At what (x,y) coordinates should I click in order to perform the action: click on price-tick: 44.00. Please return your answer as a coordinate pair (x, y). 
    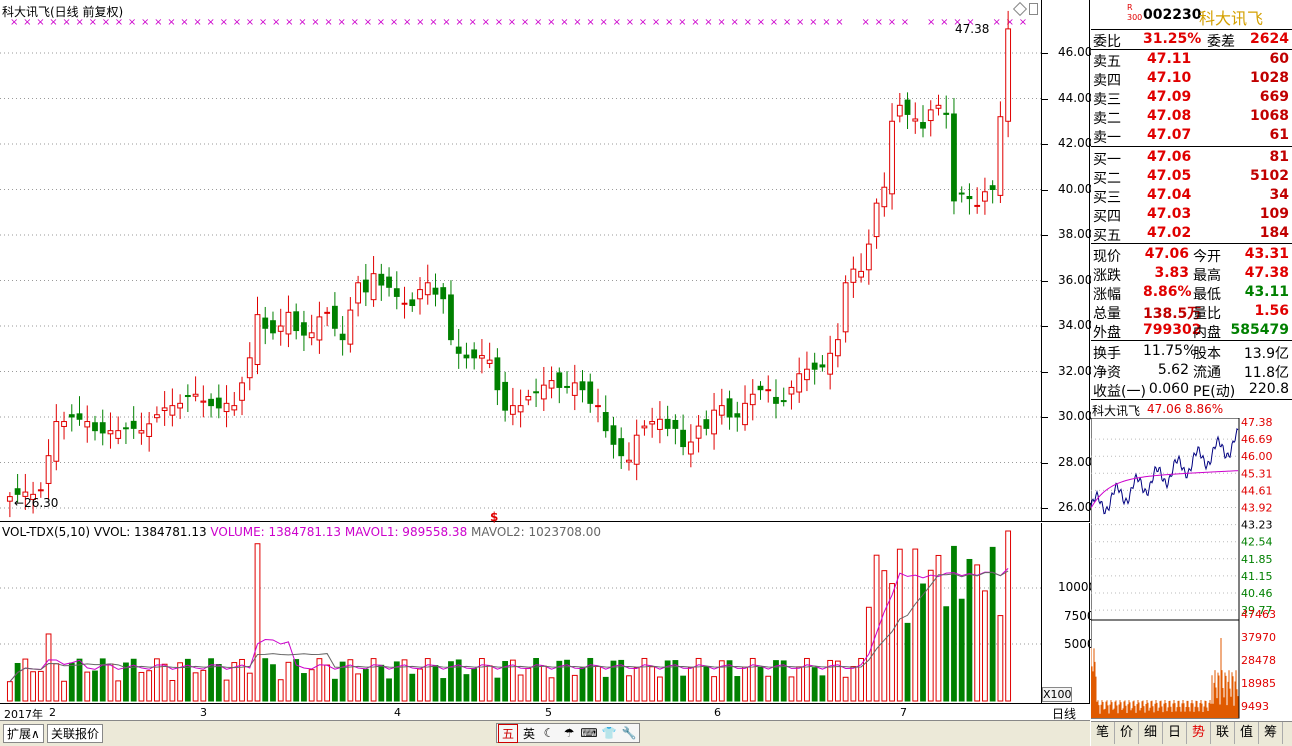
    Looking at the image, I should click on (1075, 97).